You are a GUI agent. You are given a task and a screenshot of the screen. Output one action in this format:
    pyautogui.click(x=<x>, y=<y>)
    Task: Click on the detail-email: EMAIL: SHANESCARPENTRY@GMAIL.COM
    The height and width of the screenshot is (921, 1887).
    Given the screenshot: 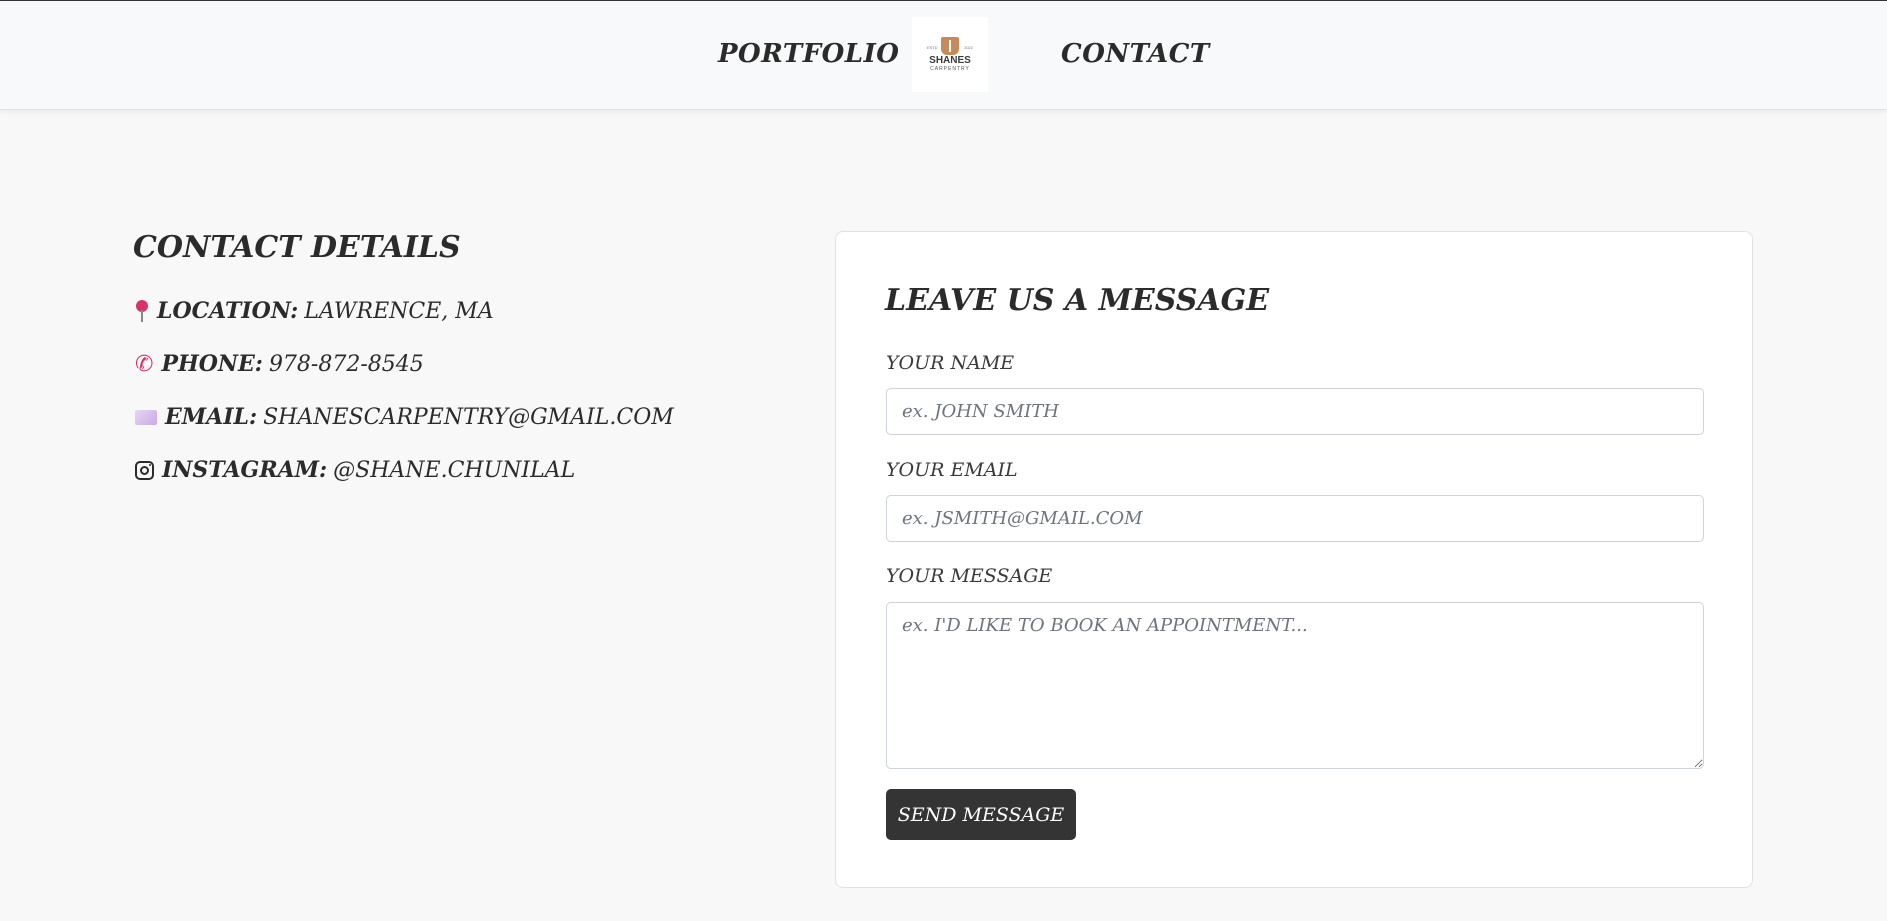 What is the action you would take?
    pyautogui.click(x=404, y=417)
    